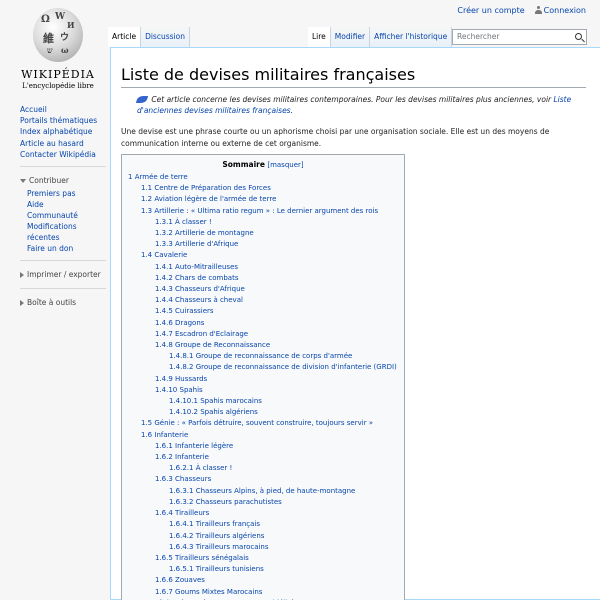 This screenshot has height=600, width=600. I want to click on sidebar-item-first-steps: Premiers pas, so click(68, 193).